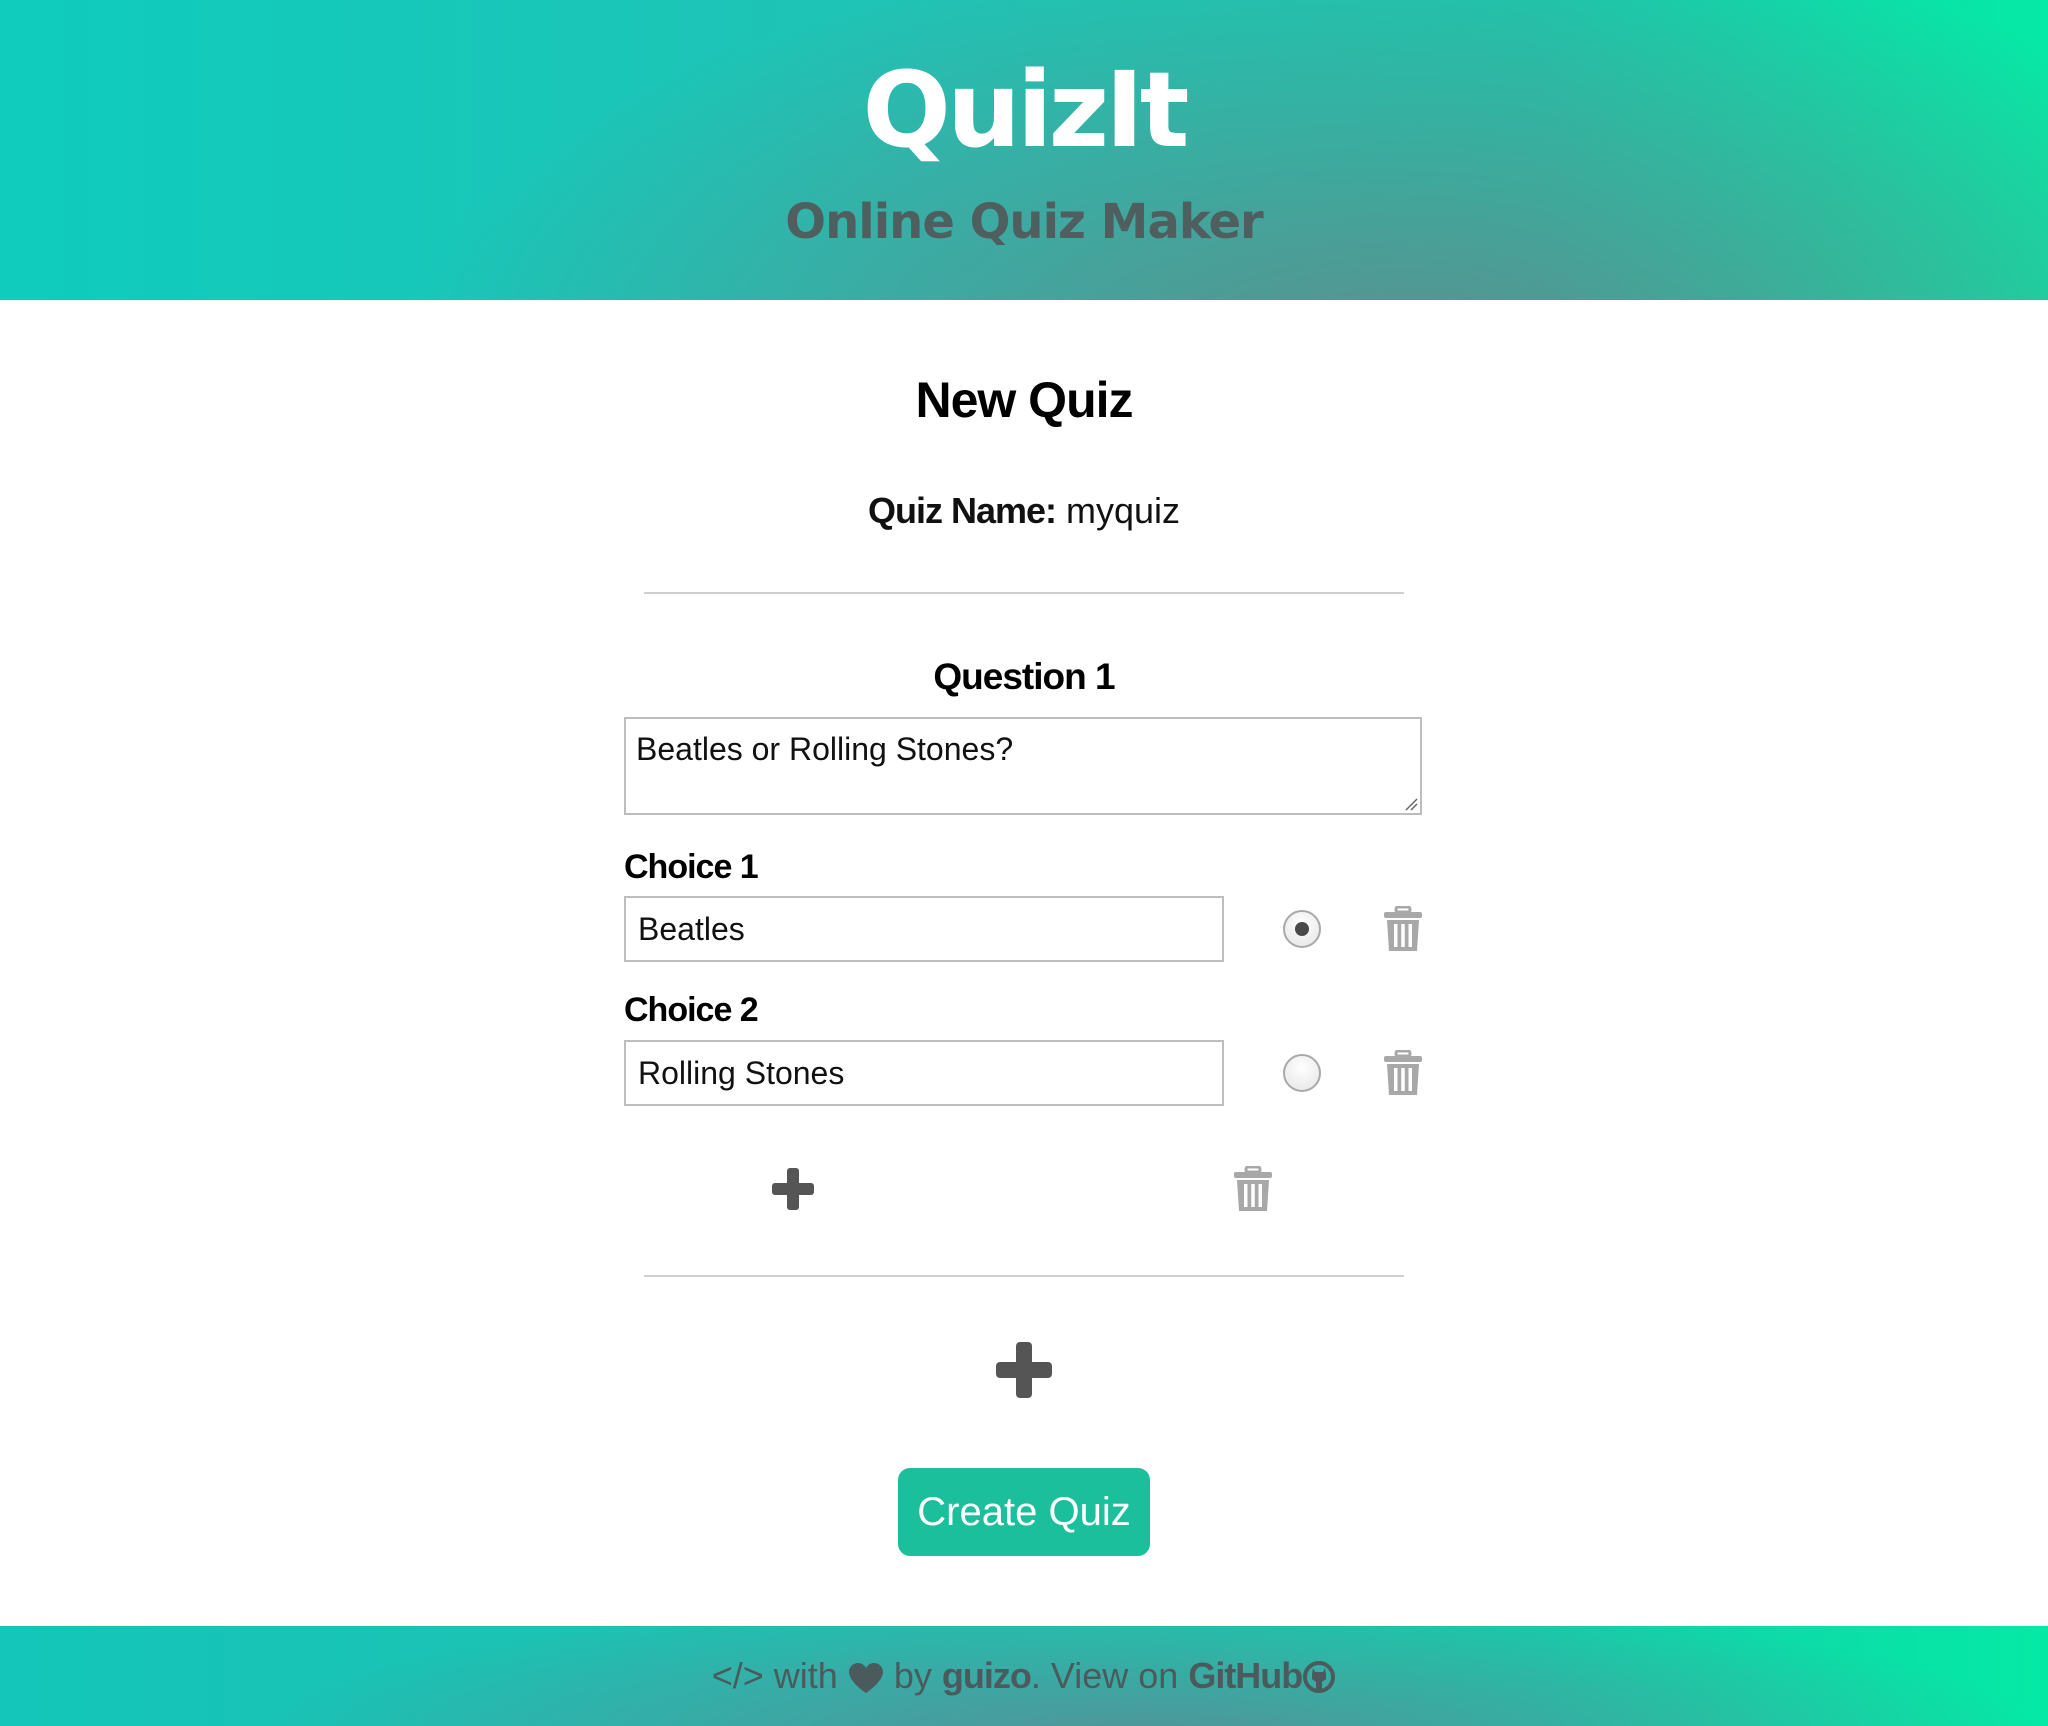  What do you see at coordinates (924, 1073) in the screenshot?
I see `choice-input: Rolling Stones` at bounding box center [924, 1073].